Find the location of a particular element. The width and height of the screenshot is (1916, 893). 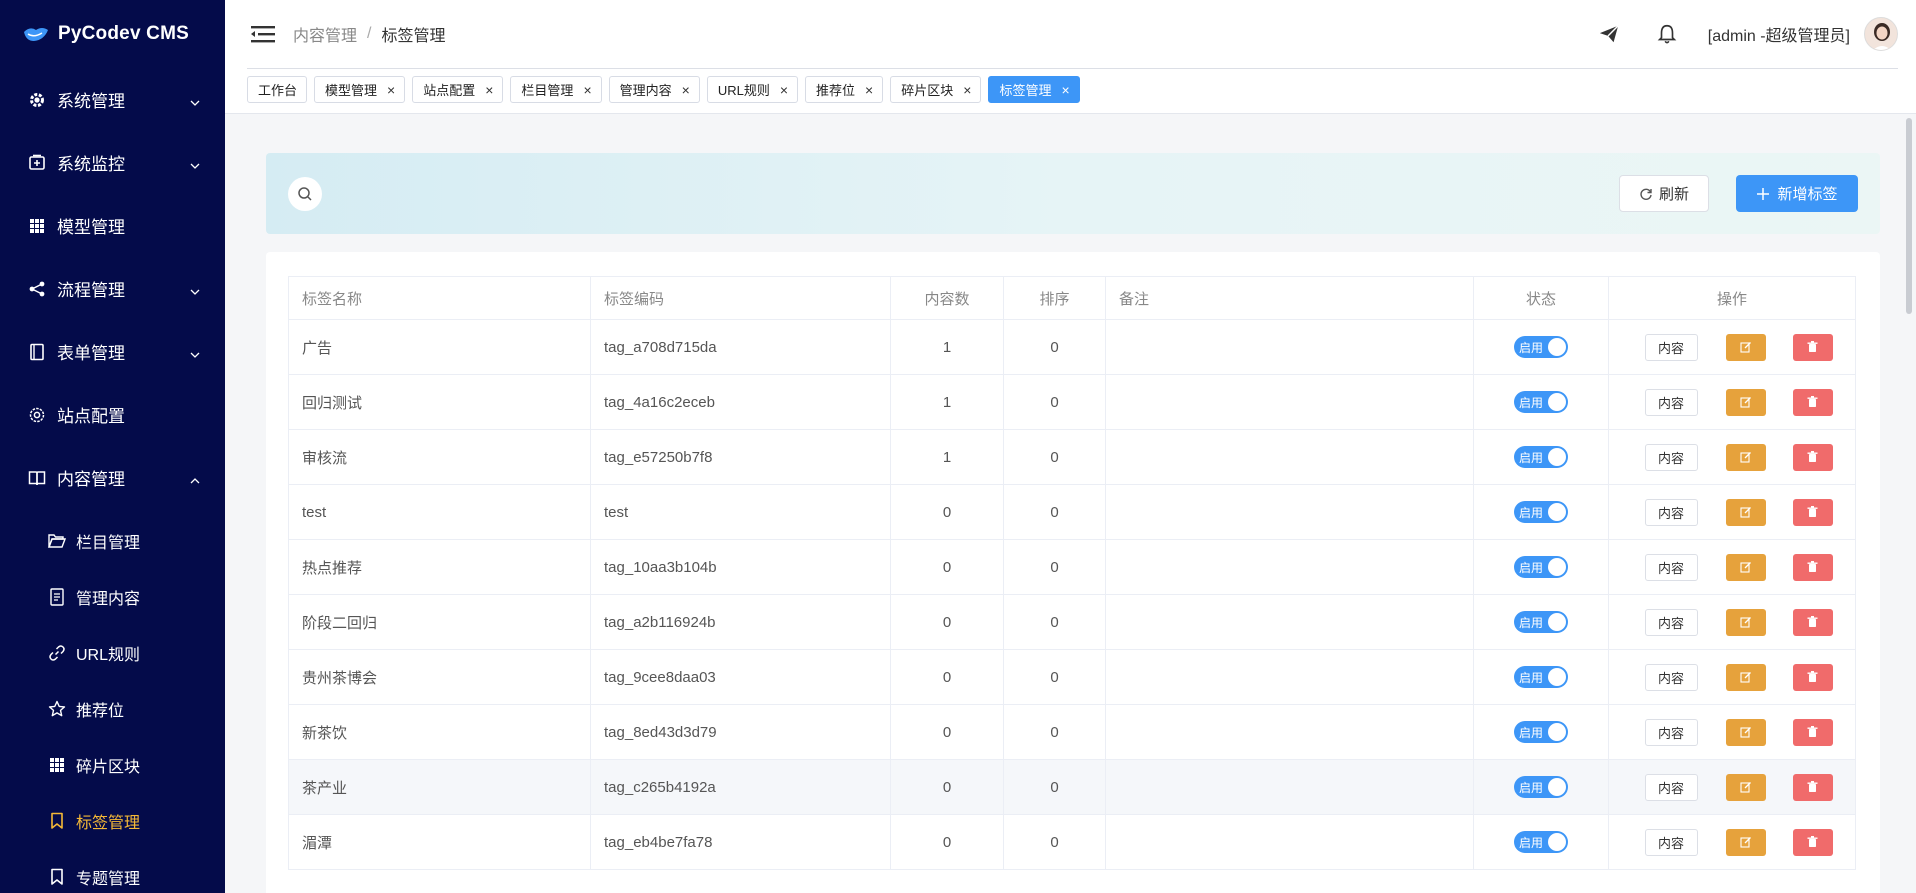

sidebar-item-6: 站点配置 is located at coordinates (112, 414).